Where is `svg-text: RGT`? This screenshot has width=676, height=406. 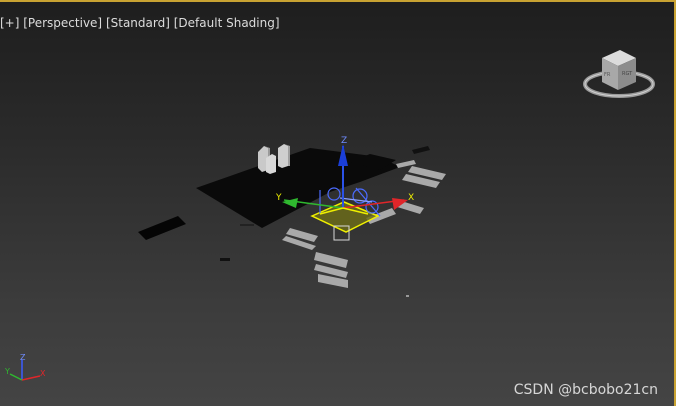 svg-text: RGT is located at coordinates (627, 74).